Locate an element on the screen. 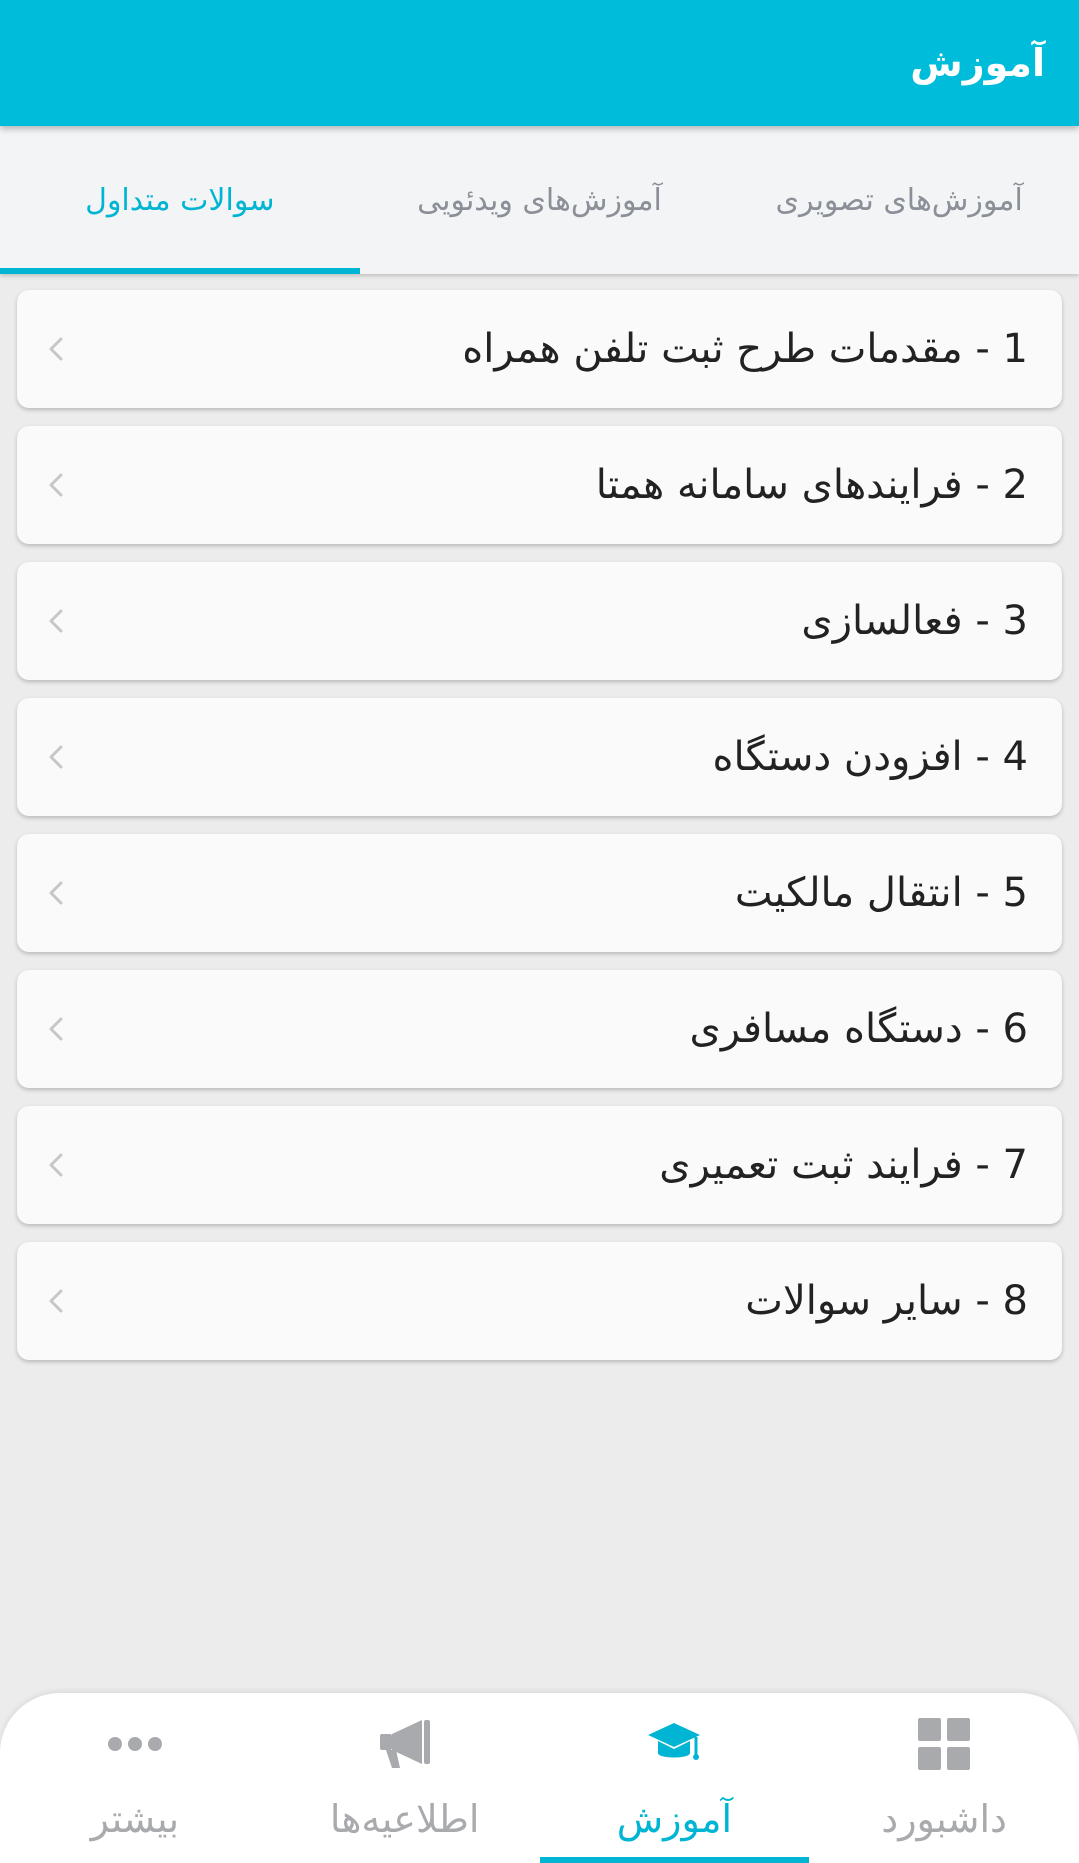  more-dots-icon is located at coordinates (135, 1744).